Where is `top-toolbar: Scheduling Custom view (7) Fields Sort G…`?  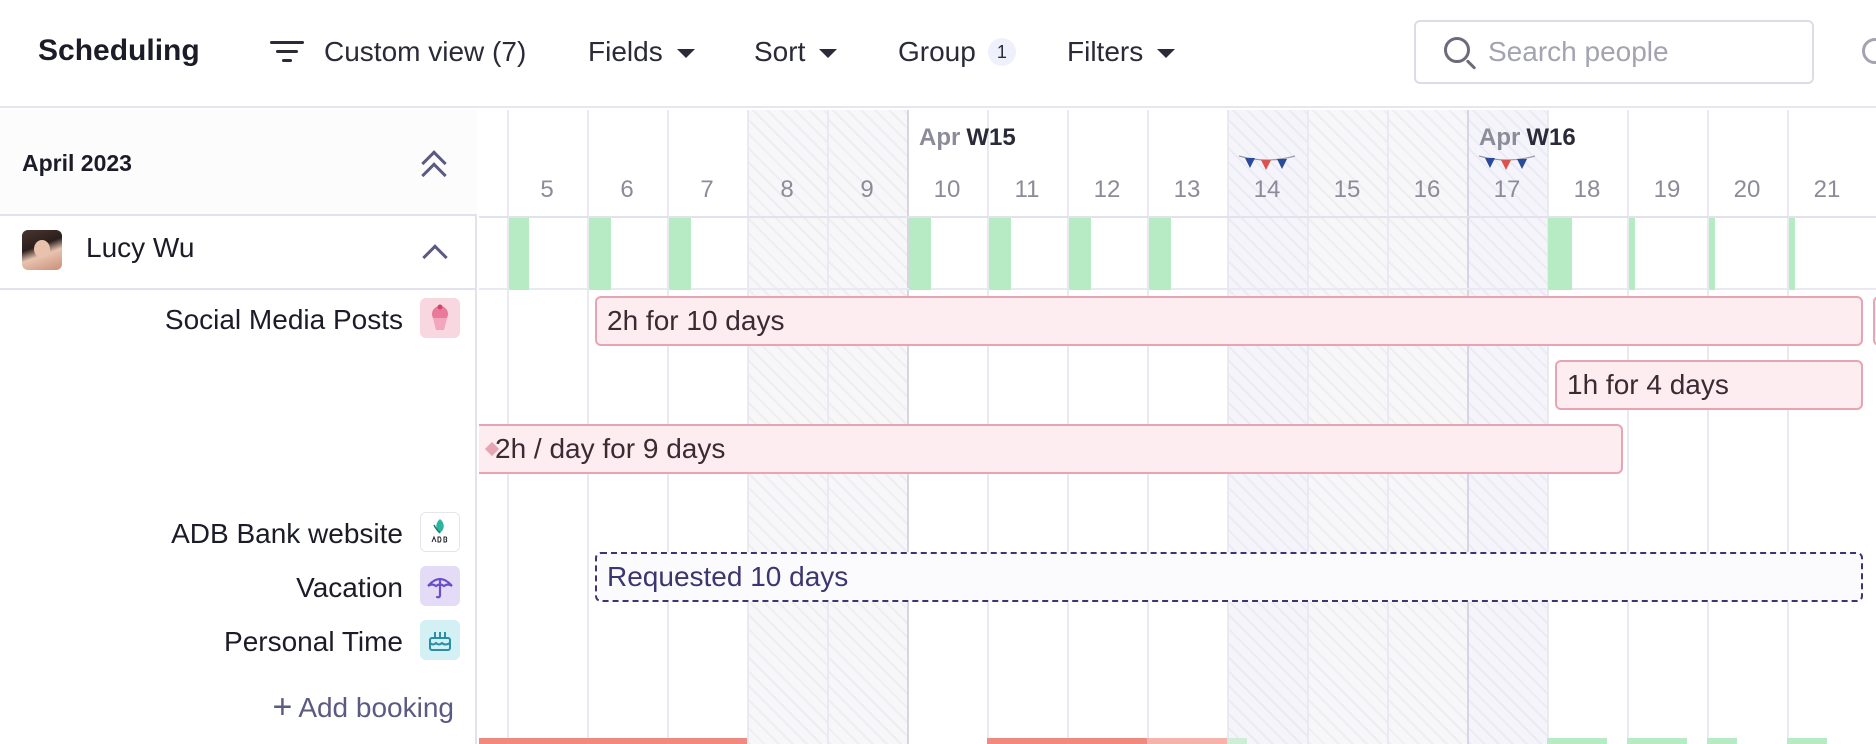 top-toolbar: Scheduling Custom view (7) Fields Sort G… is located at coordinates (938, 54).